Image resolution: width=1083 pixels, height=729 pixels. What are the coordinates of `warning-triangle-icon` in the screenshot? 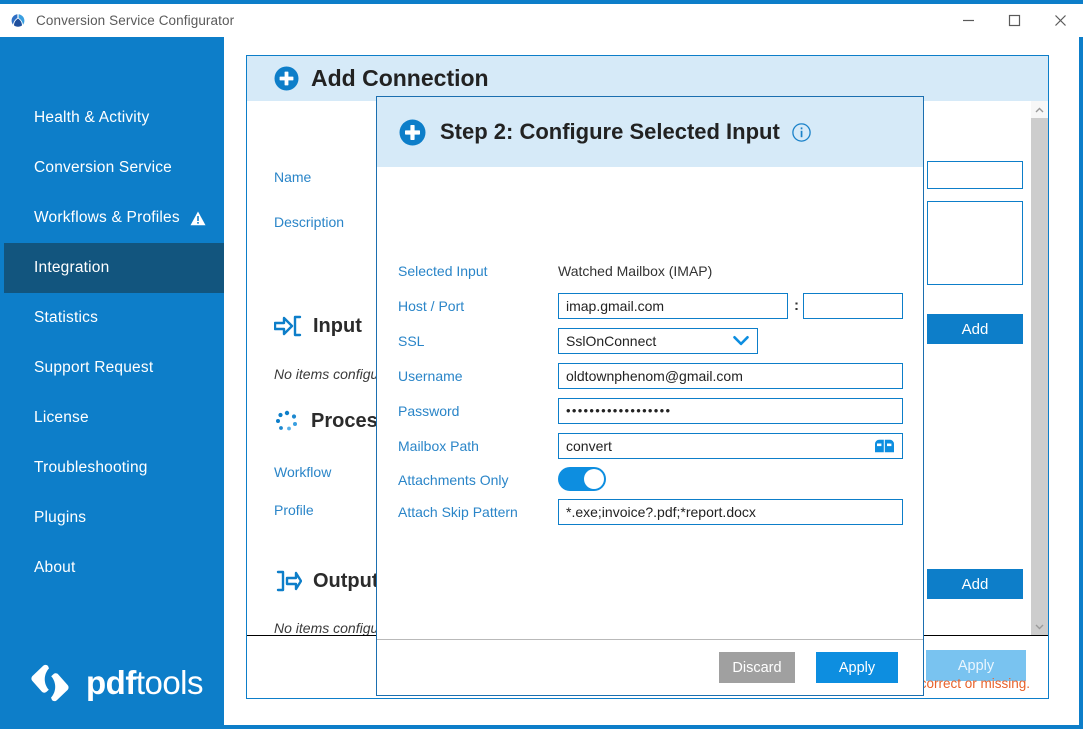 It's located at (198, 218).